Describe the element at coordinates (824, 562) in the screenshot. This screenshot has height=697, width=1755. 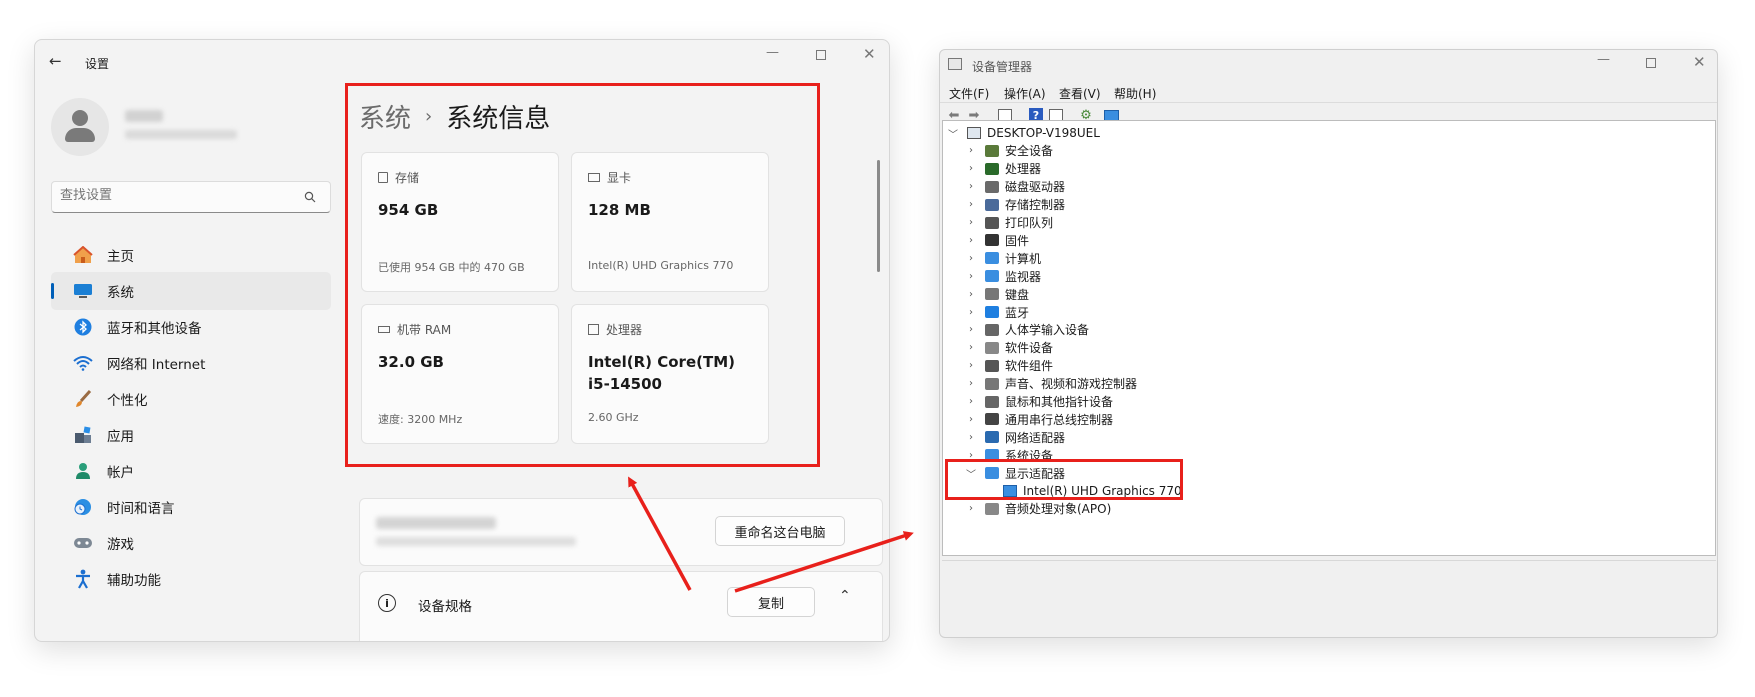
I see `arrow-to-display-adapter` at that location.